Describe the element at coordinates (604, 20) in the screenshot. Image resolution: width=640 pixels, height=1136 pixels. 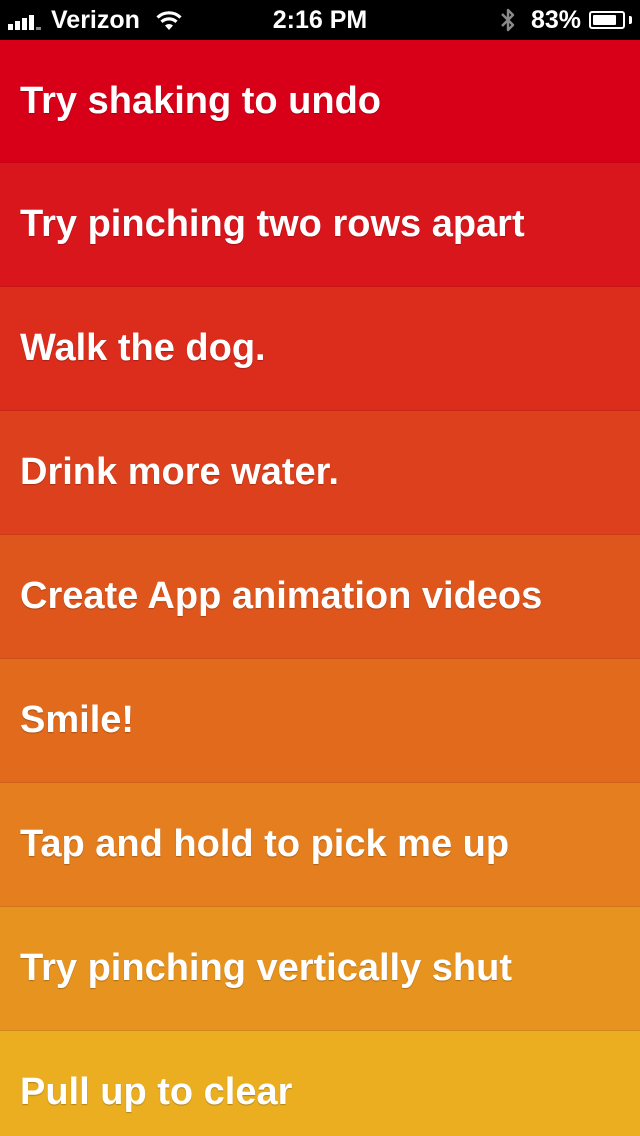
I see `battery-fill` at that location.